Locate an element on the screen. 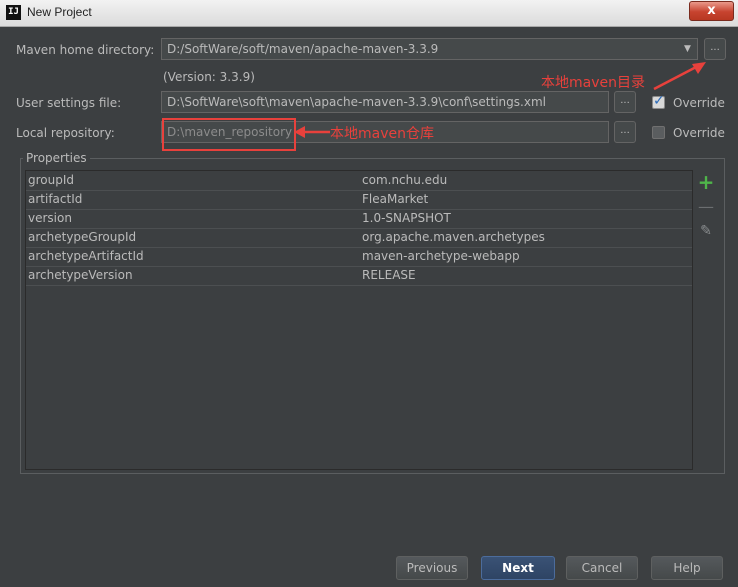  property-value: FleaMarket is located at coordinates (395, 199).